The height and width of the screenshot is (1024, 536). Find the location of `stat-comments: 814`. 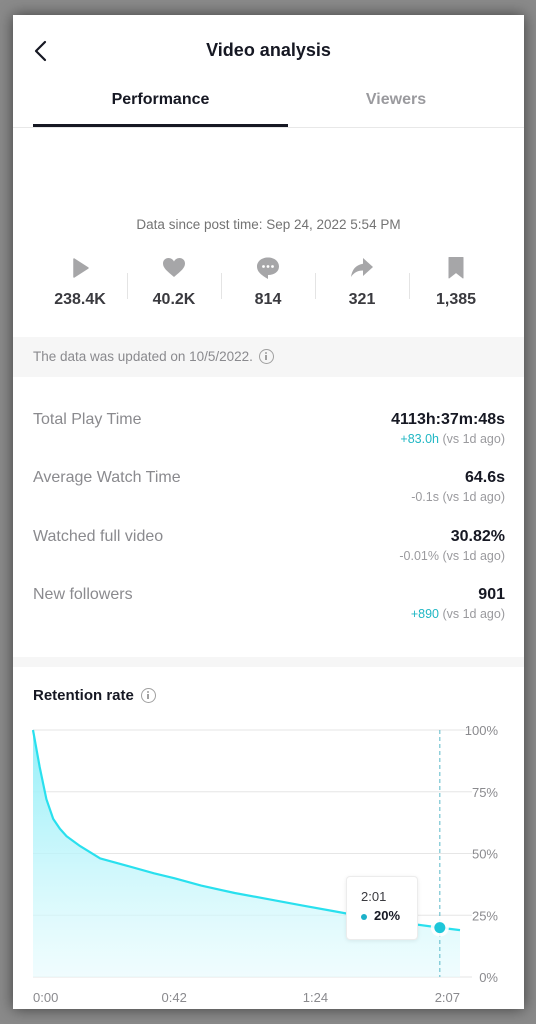

stat-comments: 814 is located at coordinates (268, 290).